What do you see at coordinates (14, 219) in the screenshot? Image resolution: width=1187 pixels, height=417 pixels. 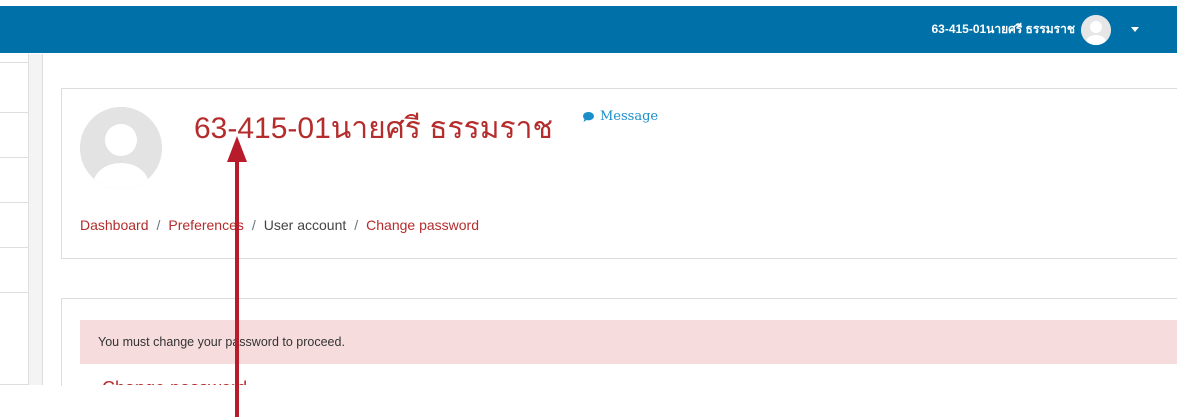 I see `side-drawer-list` at bounding box center [14, 219].